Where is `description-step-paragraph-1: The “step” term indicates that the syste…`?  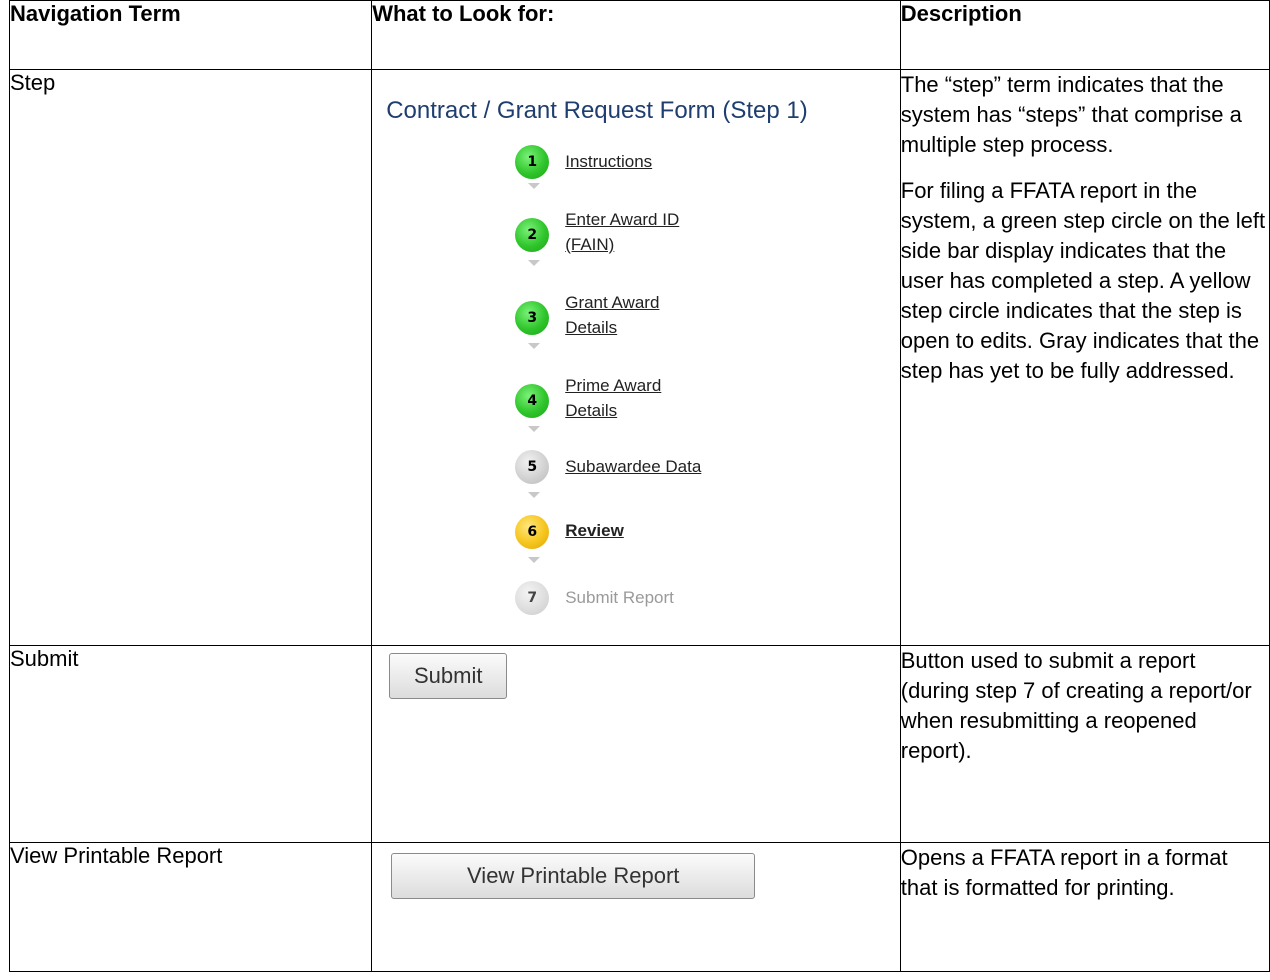
description-step-paragraph-1: The “step” term indicates that the syste… is located at coordinates (1071, 114).